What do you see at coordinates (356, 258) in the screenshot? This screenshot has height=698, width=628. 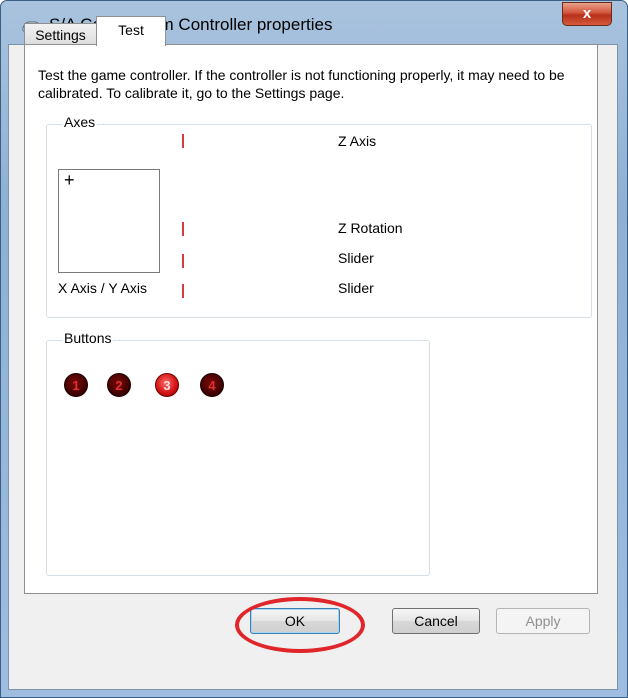 I see `slider-1-label: Slider` at bounding box center [356, 258].